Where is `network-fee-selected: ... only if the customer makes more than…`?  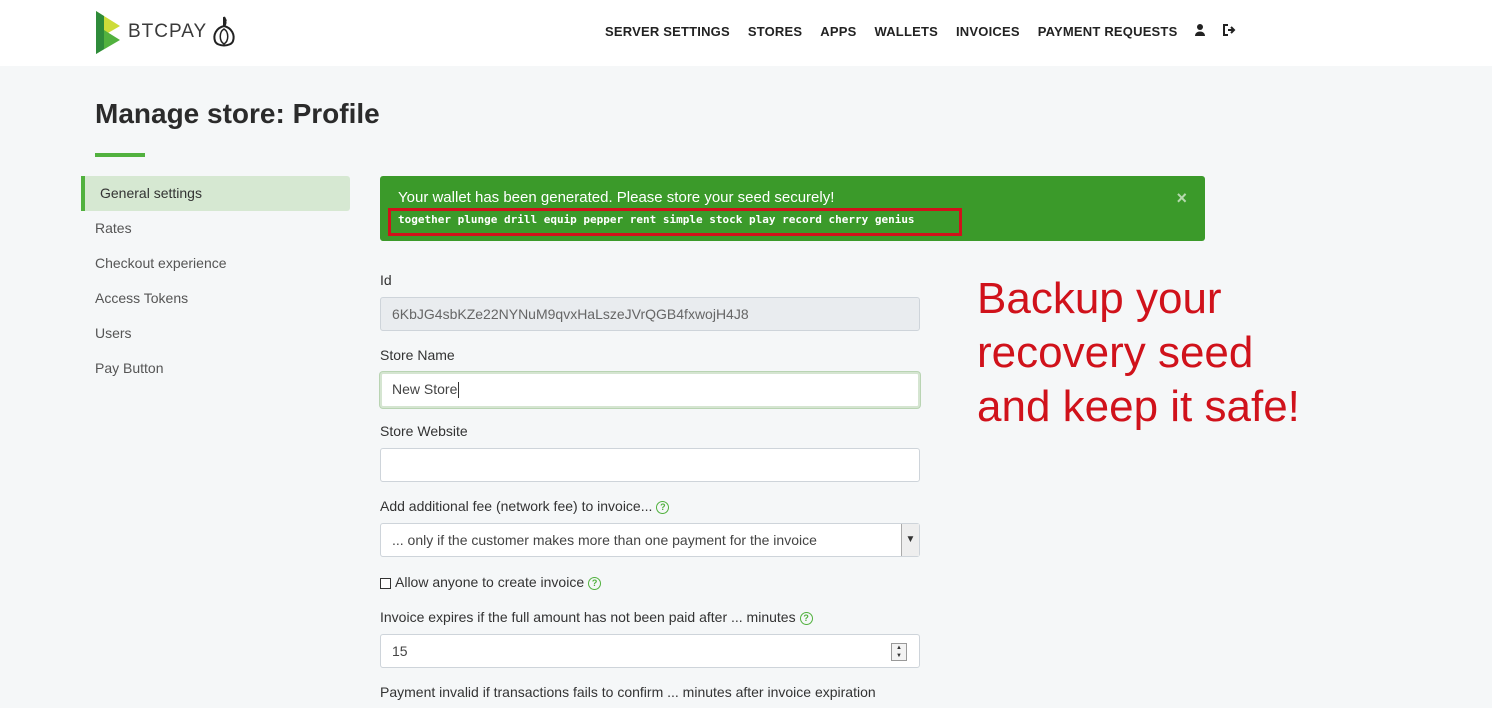 network-fee-selected: ... only if the customer makes more than… is located at coordinates (604, 540).